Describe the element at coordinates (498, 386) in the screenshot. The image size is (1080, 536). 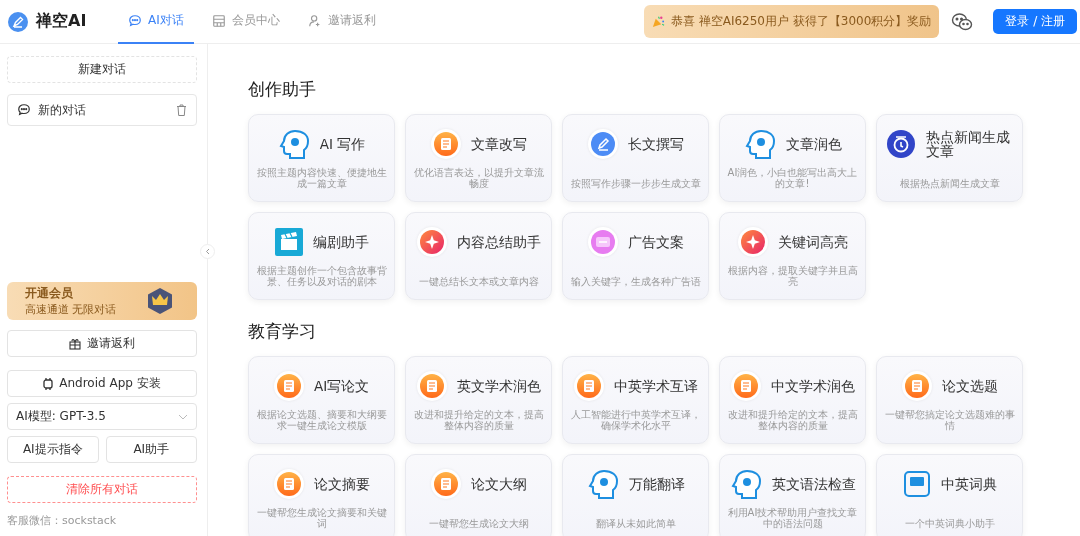
I see `card-title: 英文学术润色` at that location.